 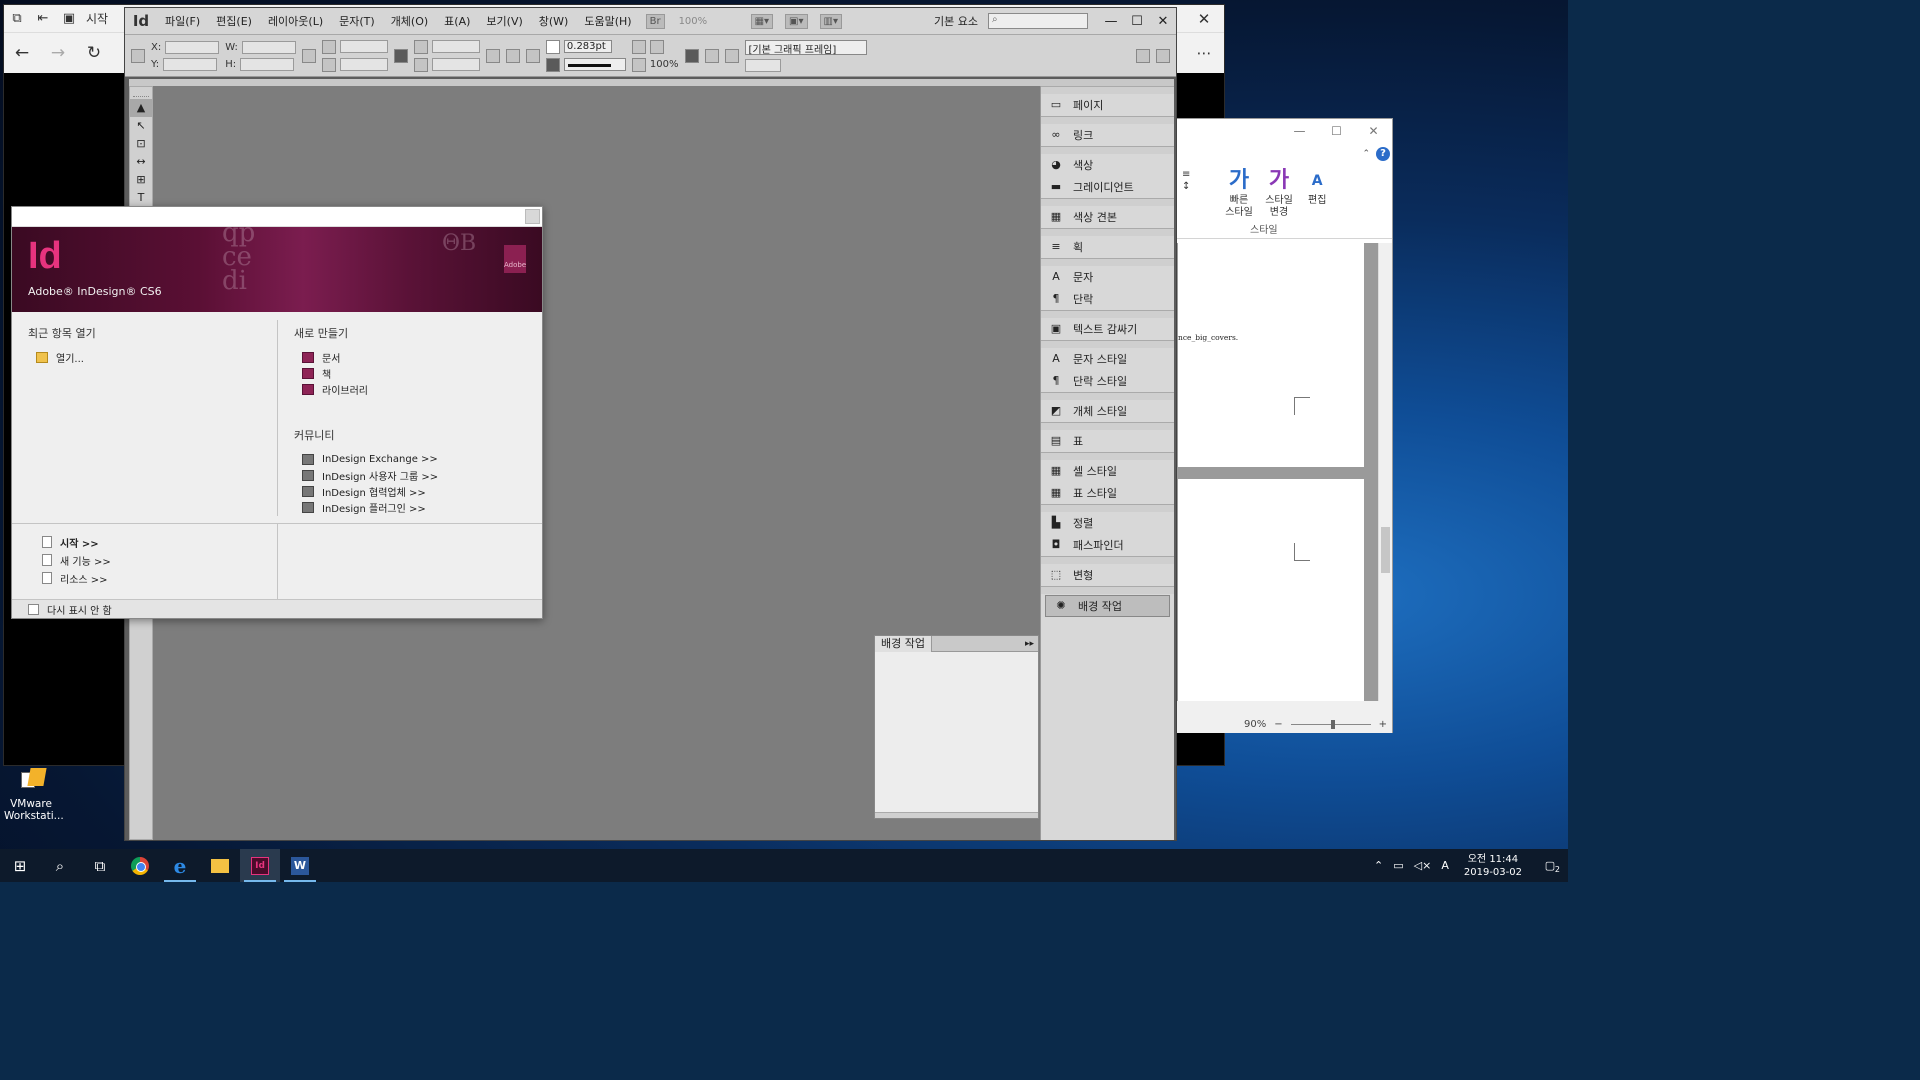 What do you see at coordinates (138, 55) in the screenshot?
I see `reference-point-icon` at bounding box center [138, 55].